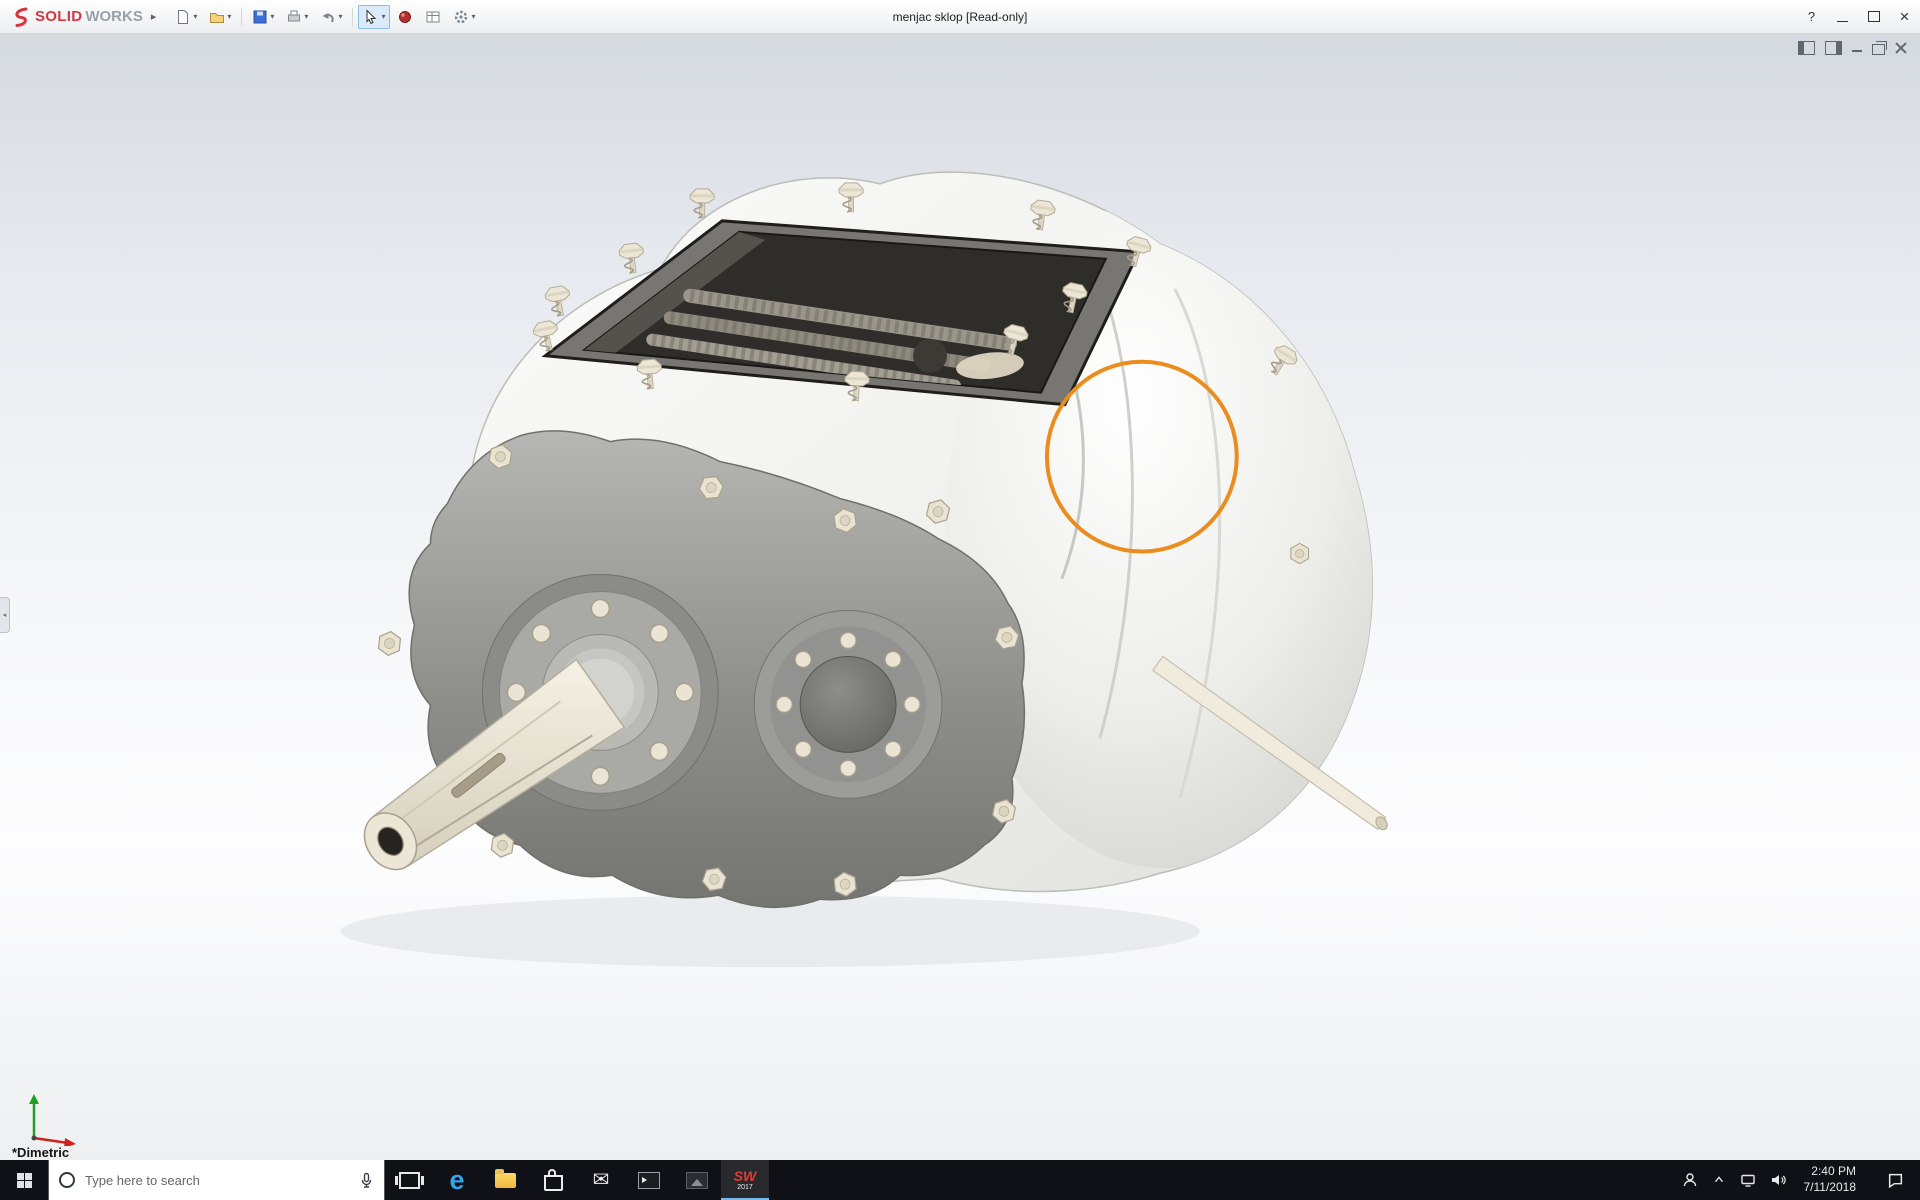 The width and height of the screenshot is (1920, 1200). What do you see at coordinates (1719, 1180) in the screenshot?
I see `chevron-up-icon` at bounding box center [1719, 1180].